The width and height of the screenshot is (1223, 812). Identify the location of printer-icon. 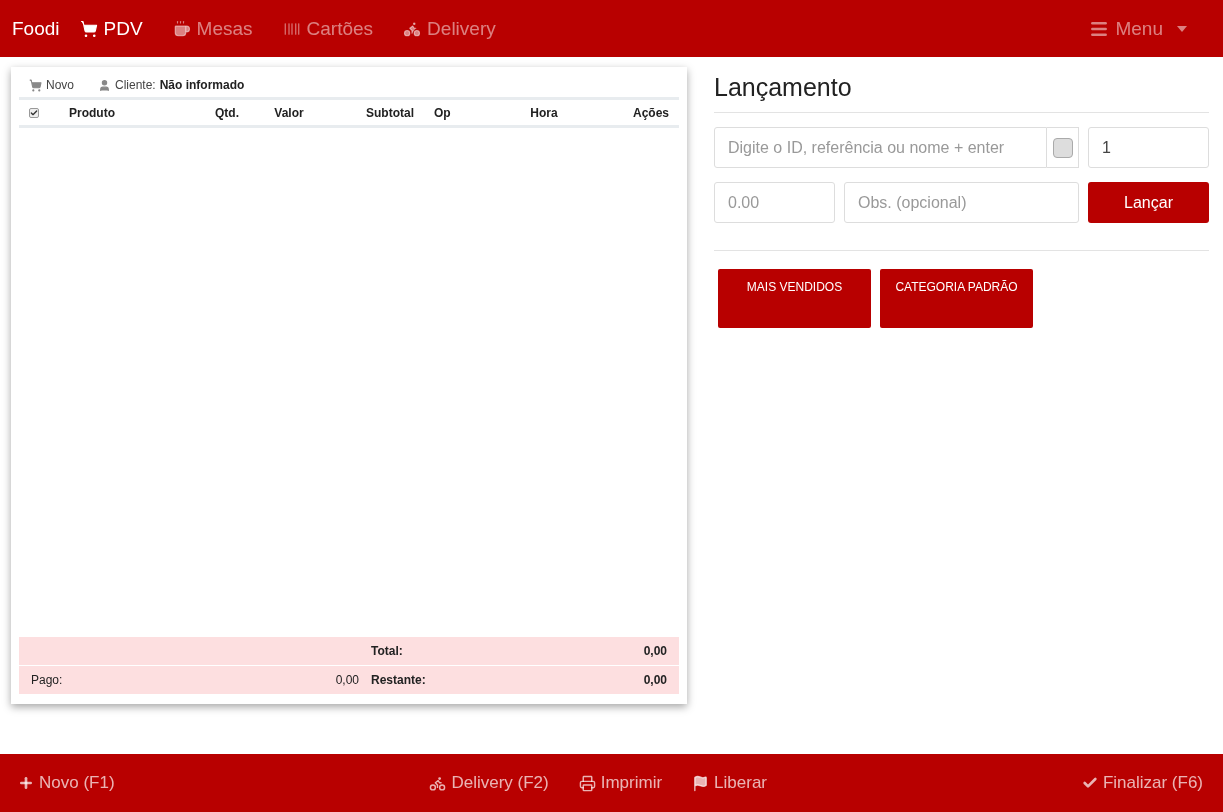
(587, 783).